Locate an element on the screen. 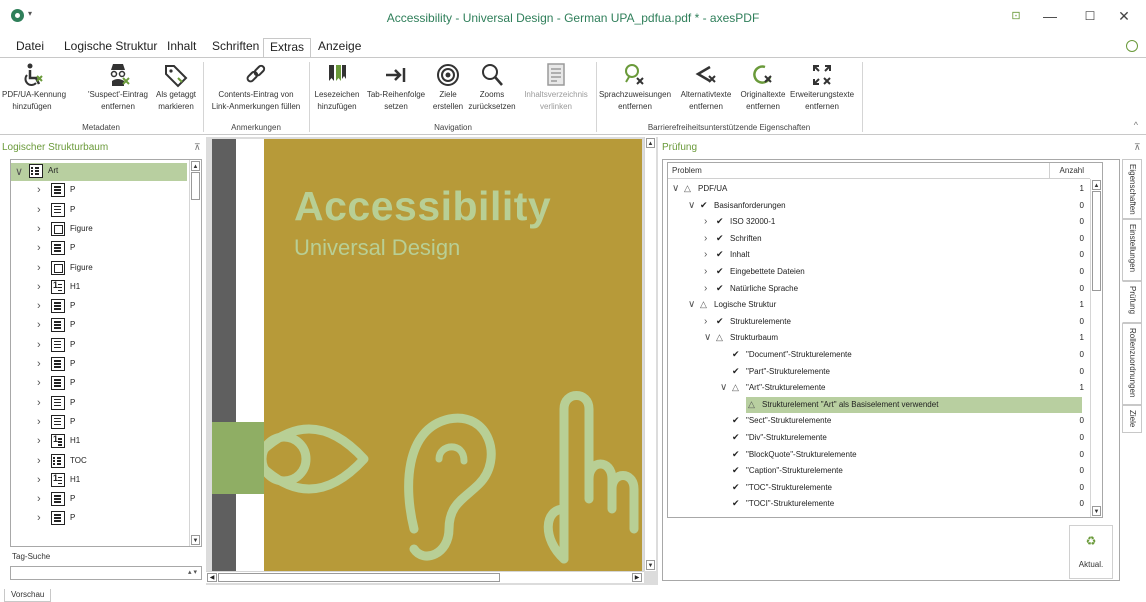 Image resolution: width=1146 pixels, height=602 pixels. menu-schriften: Schriften is located at coordinates (235, 47).